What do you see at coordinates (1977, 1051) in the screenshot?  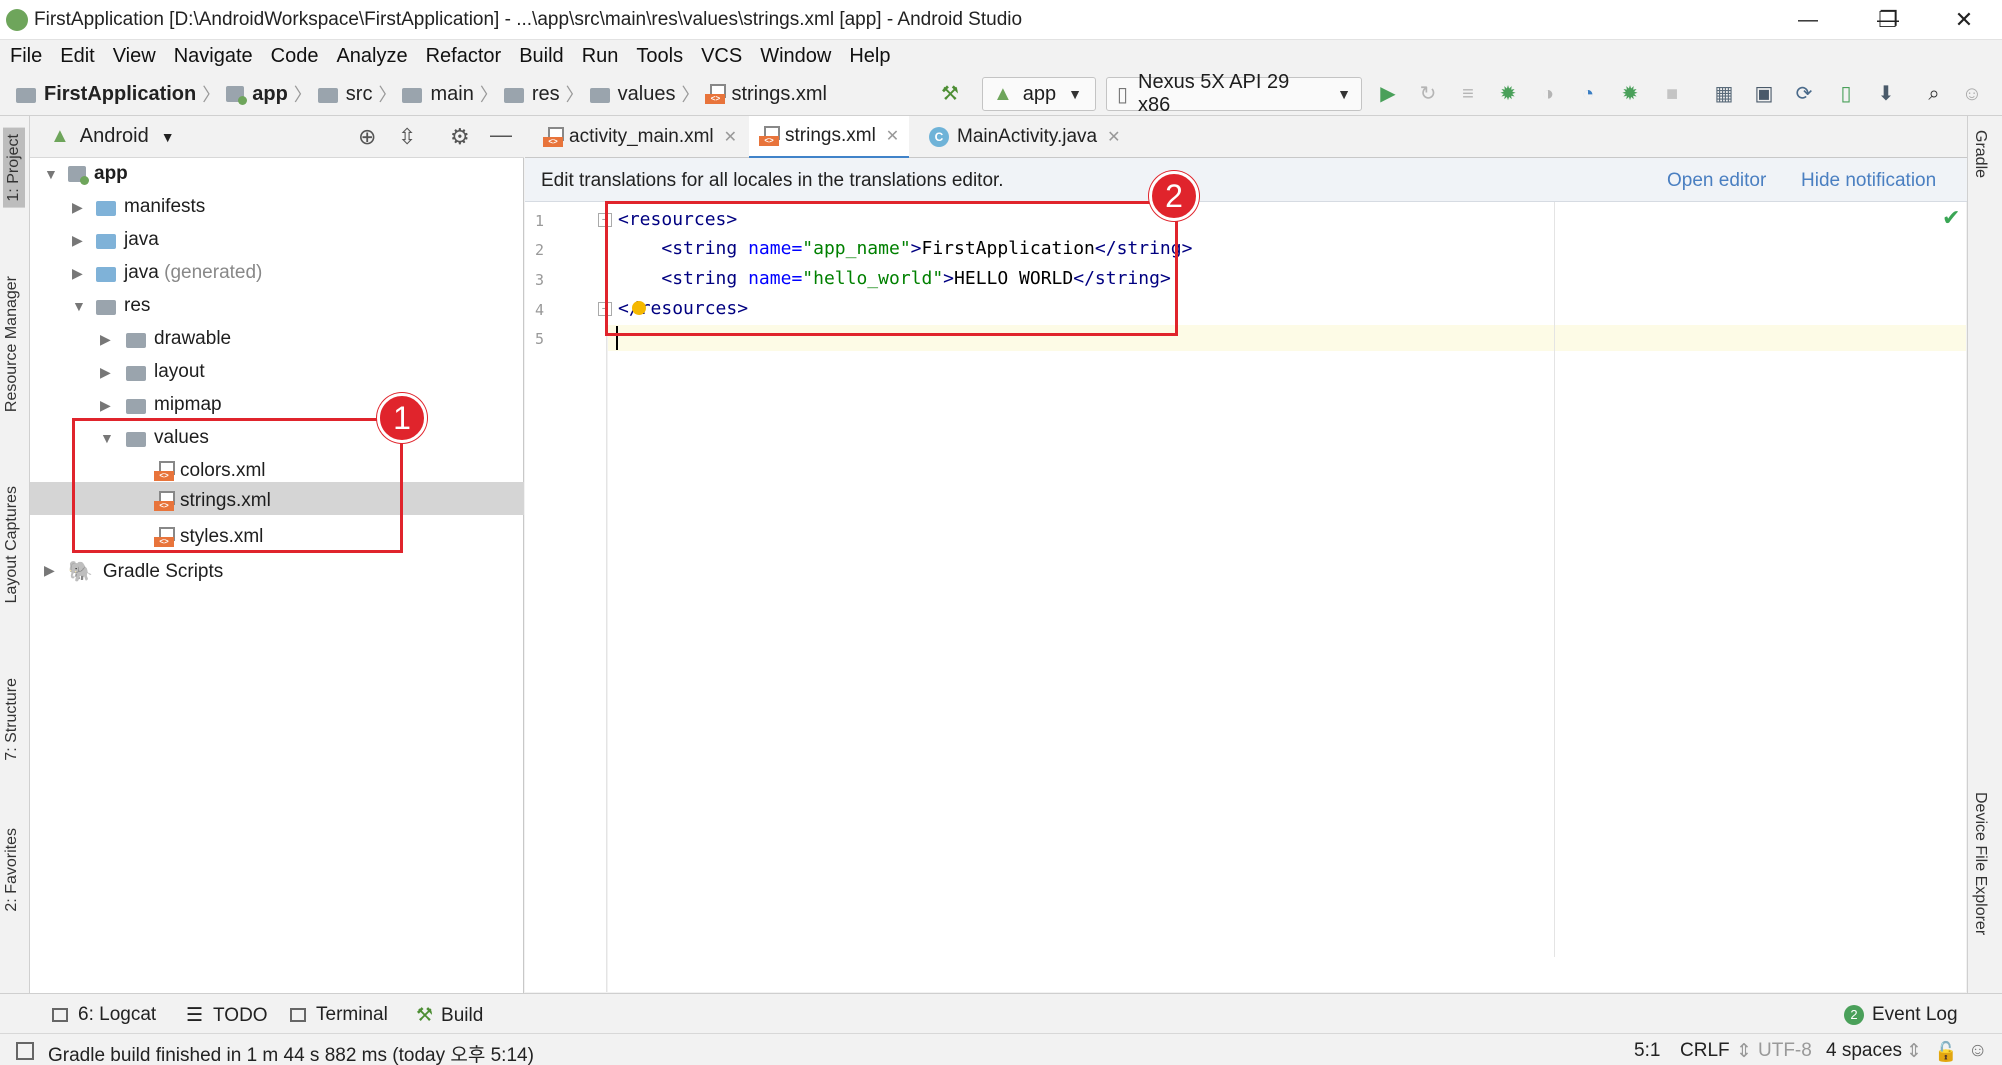 I see `inspector-face-icon: ☺` at bounding box center [1977, 1051].